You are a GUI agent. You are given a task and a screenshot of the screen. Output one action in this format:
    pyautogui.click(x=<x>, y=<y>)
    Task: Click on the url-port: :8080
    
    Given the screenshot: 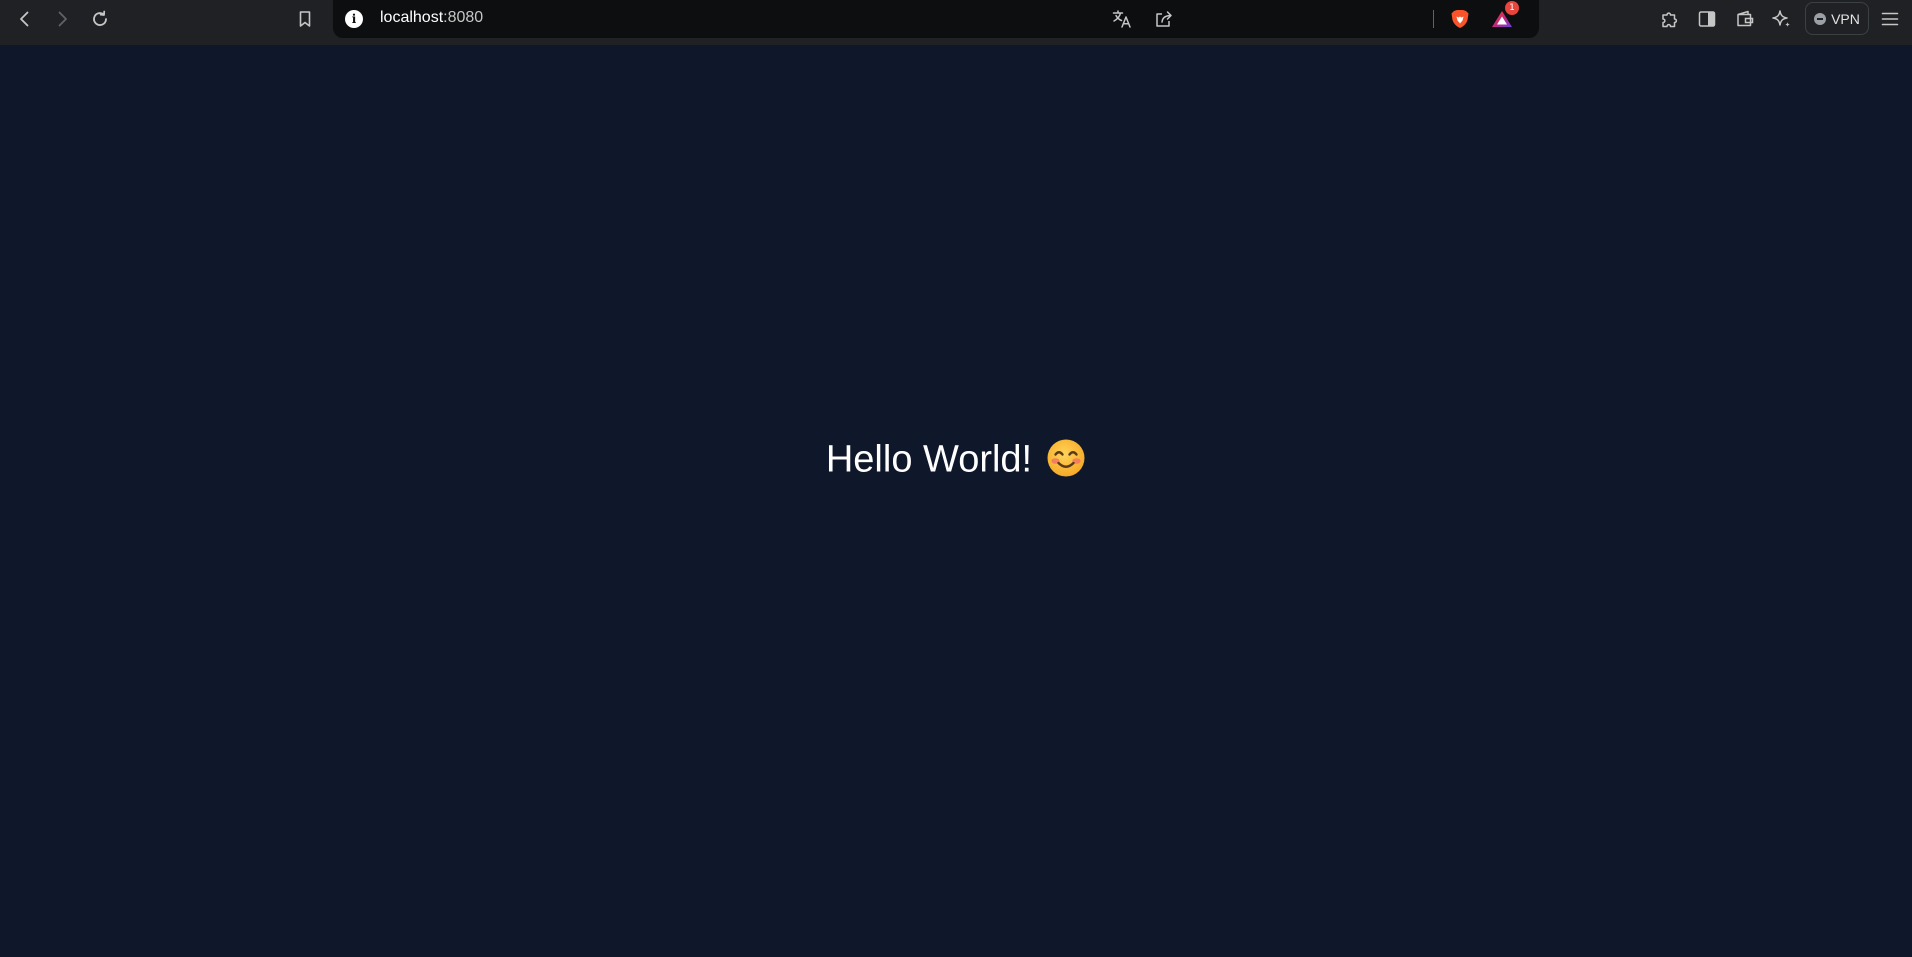 What is the action you would take?
    pyautogui.click(x=463, y=17)
    